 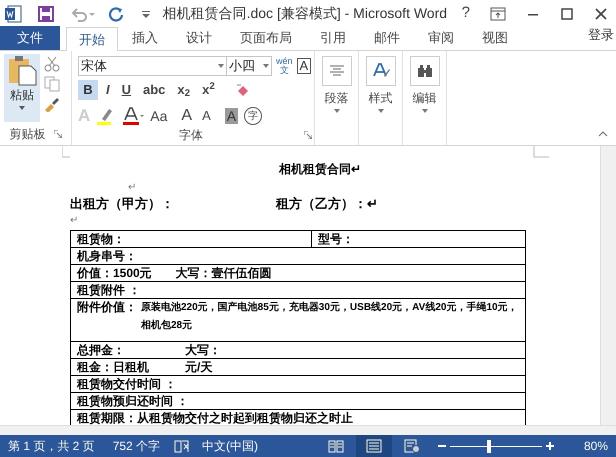 What do you see at coordinates (133, 116) in the screenshot?
I see `font-color-icon` at bounding box center [133, 116].